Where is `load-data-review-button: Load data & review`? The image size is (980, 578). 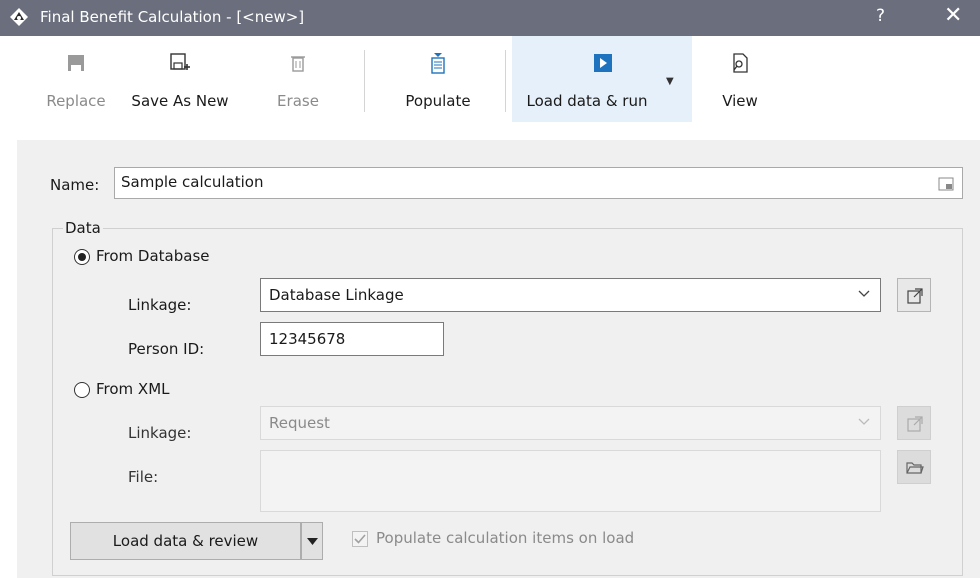 load-data-review-button: Load data & review is located at coordinates (185, 541).